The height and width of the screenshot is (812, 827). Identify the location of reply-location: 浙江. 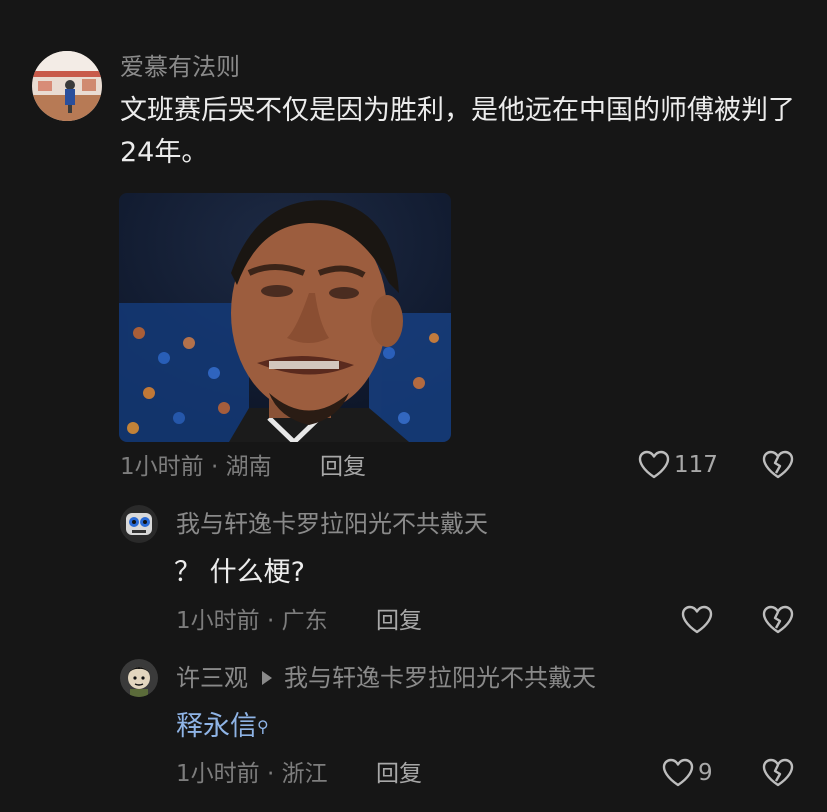
(304, 774).